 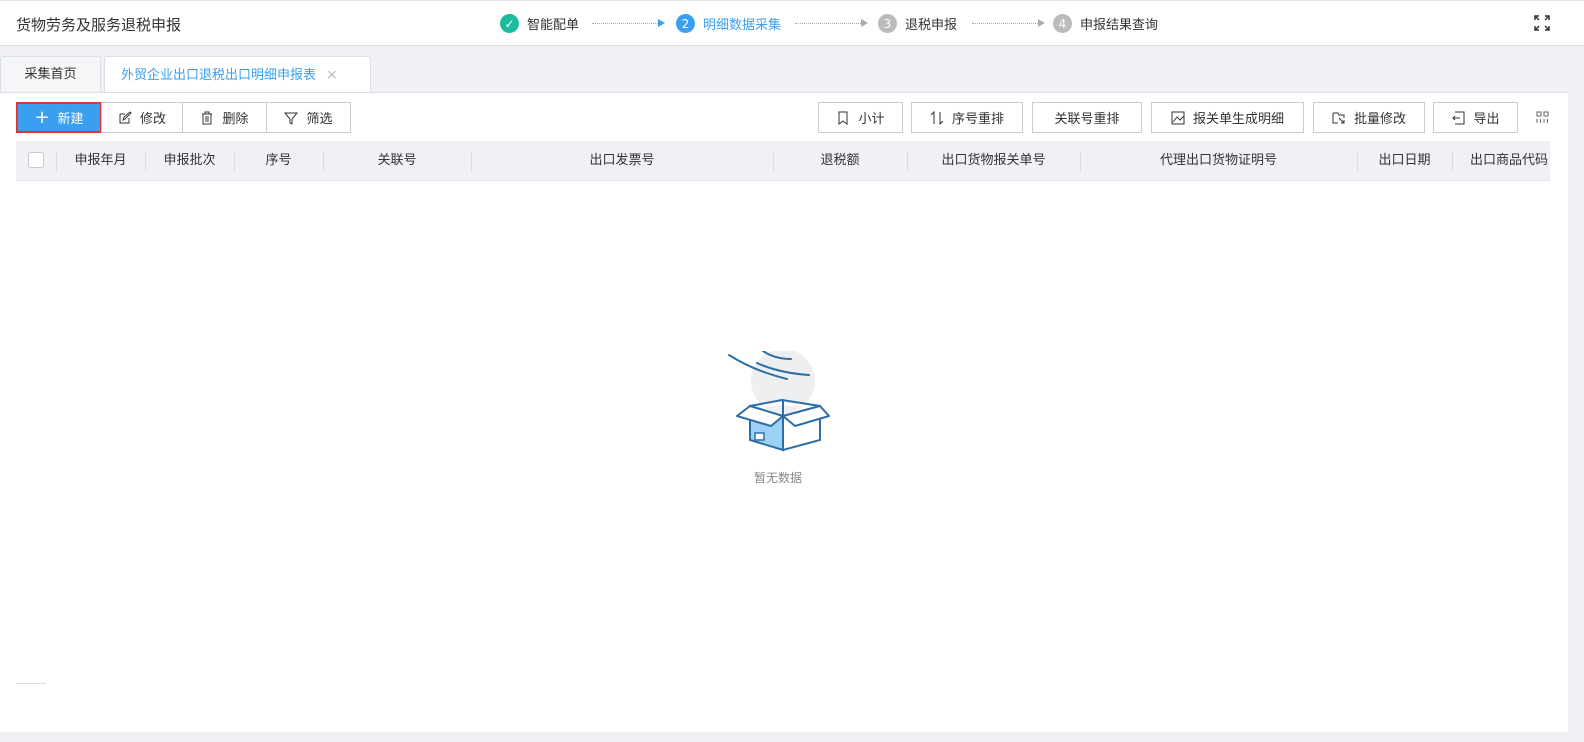 What do you see at coordinates (1178, 117) in the screenshot?
I see `image-icon` at bounding box center [1178, 117].